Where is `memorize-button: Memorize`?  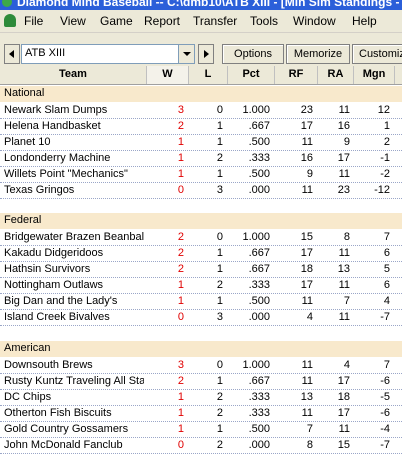 memorize-button: Memorize is located at coordinates (318, 54).